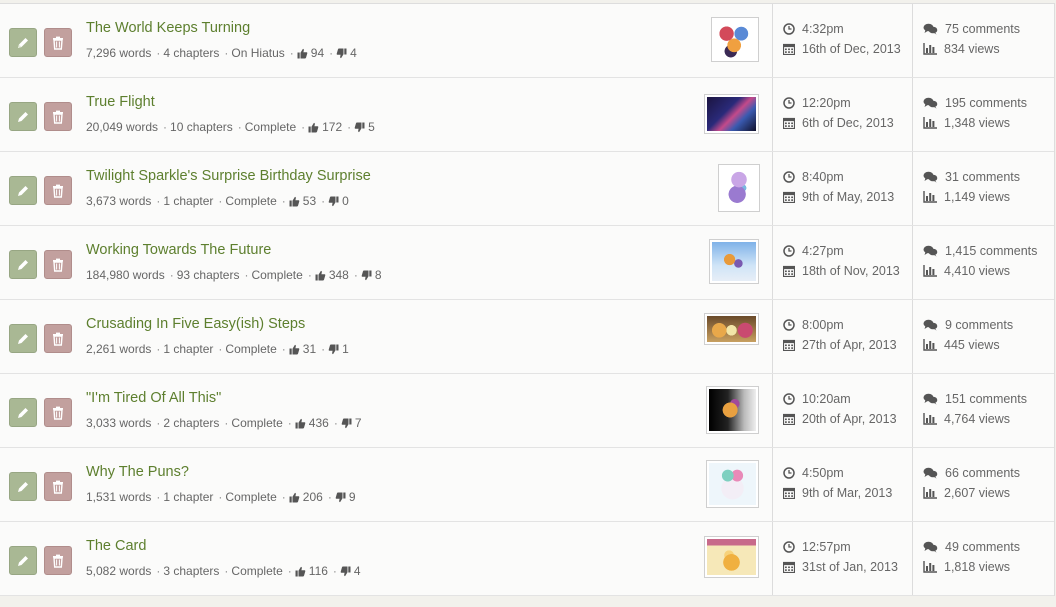 This screenshot has height=607, width=1056. I want to click on word-count: 3,033 words, so click(119, 423).